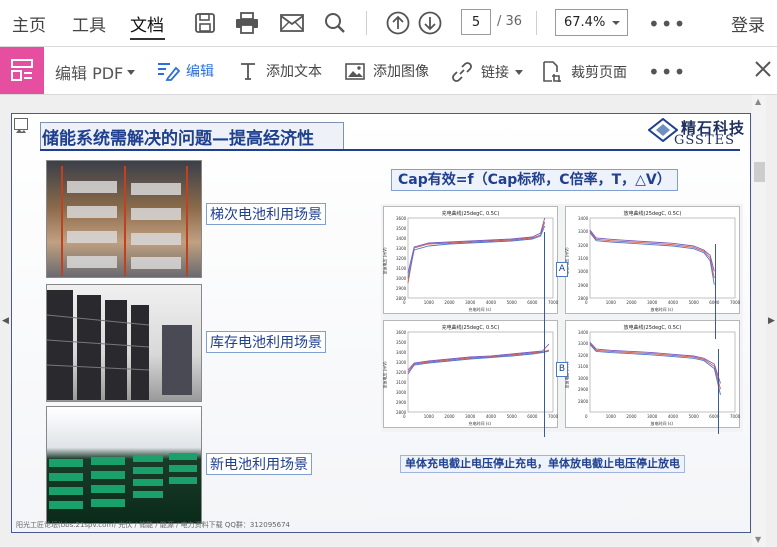  What do you see at coordinates (510, 21) in the screenshot?
I see `page-total: / 36` at bounding box center [510, 21].